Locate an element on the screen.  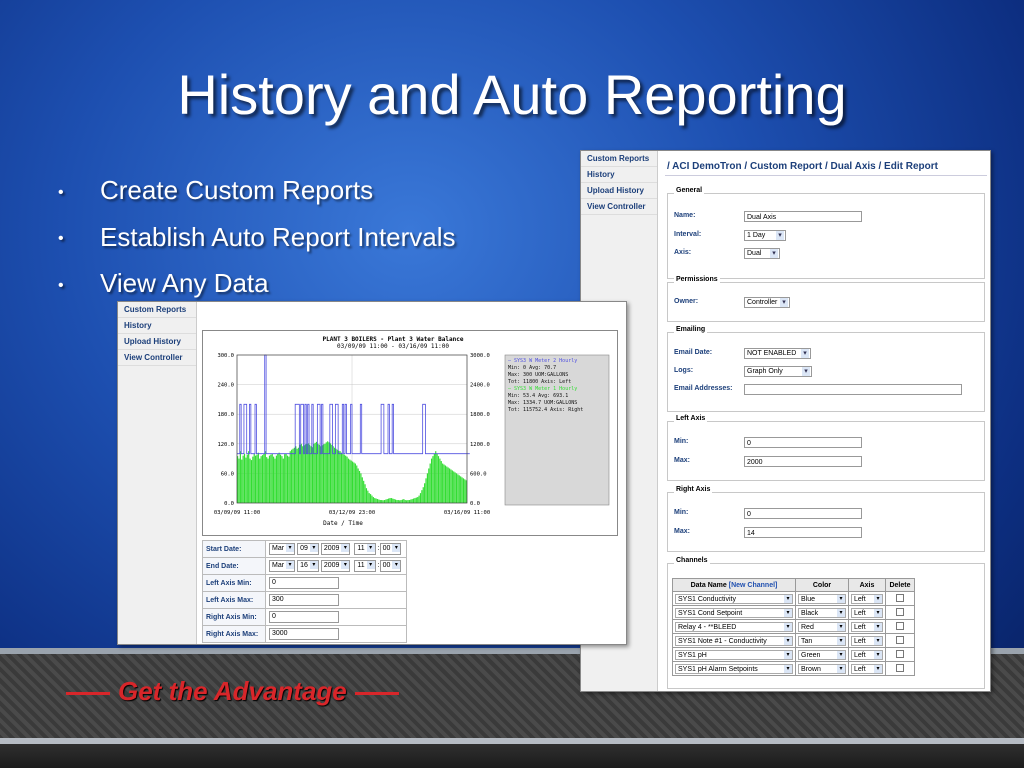
left-axis-max-input: 300 is located at coordinates (304, 600).